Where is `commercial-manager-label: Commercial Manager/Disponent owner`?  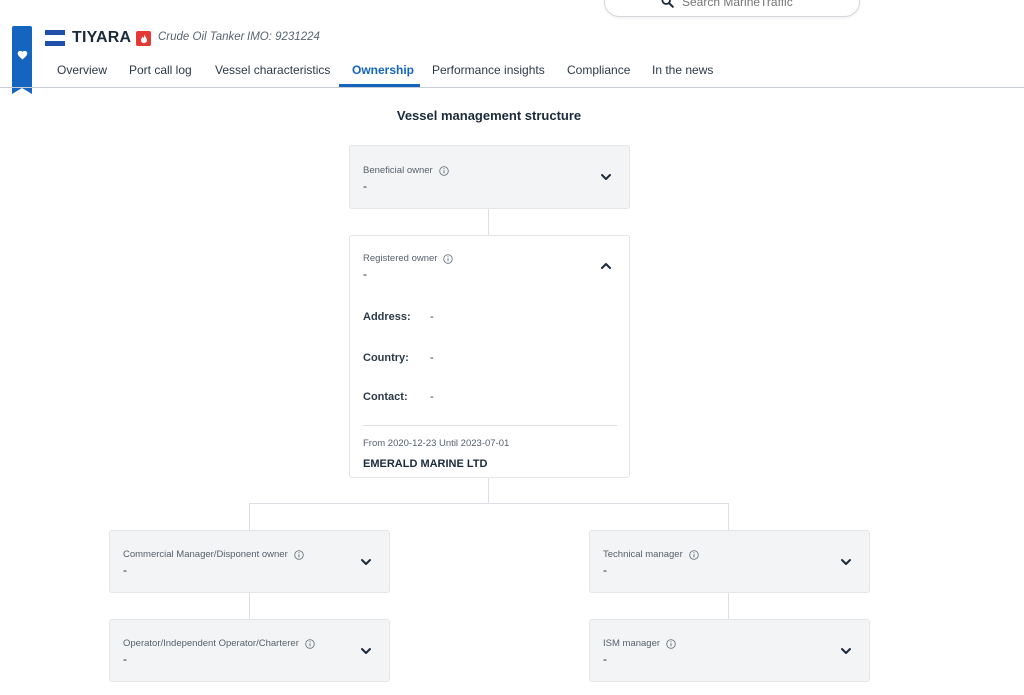
commercial-manager-label: Commercial Manager/Disponent owner is located at coordinates (205, 554).